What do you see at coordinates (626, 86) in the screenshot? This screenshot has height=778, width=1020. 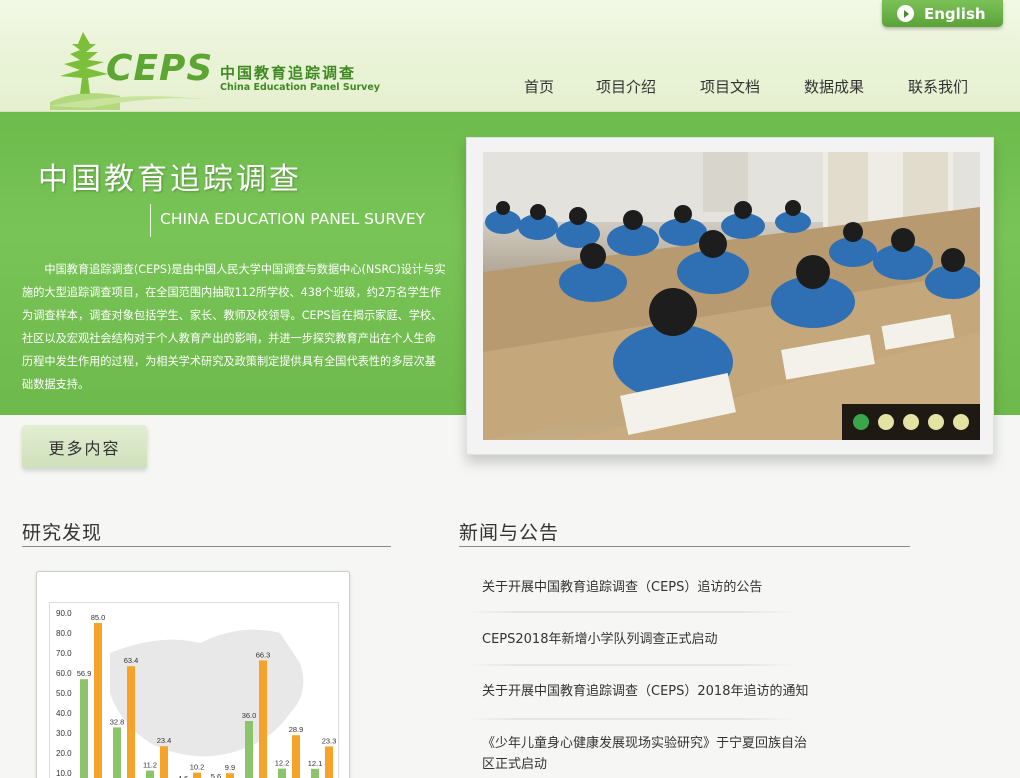 I see `nav-project-intro: 项目介绍` at bounding box center [626, 86].